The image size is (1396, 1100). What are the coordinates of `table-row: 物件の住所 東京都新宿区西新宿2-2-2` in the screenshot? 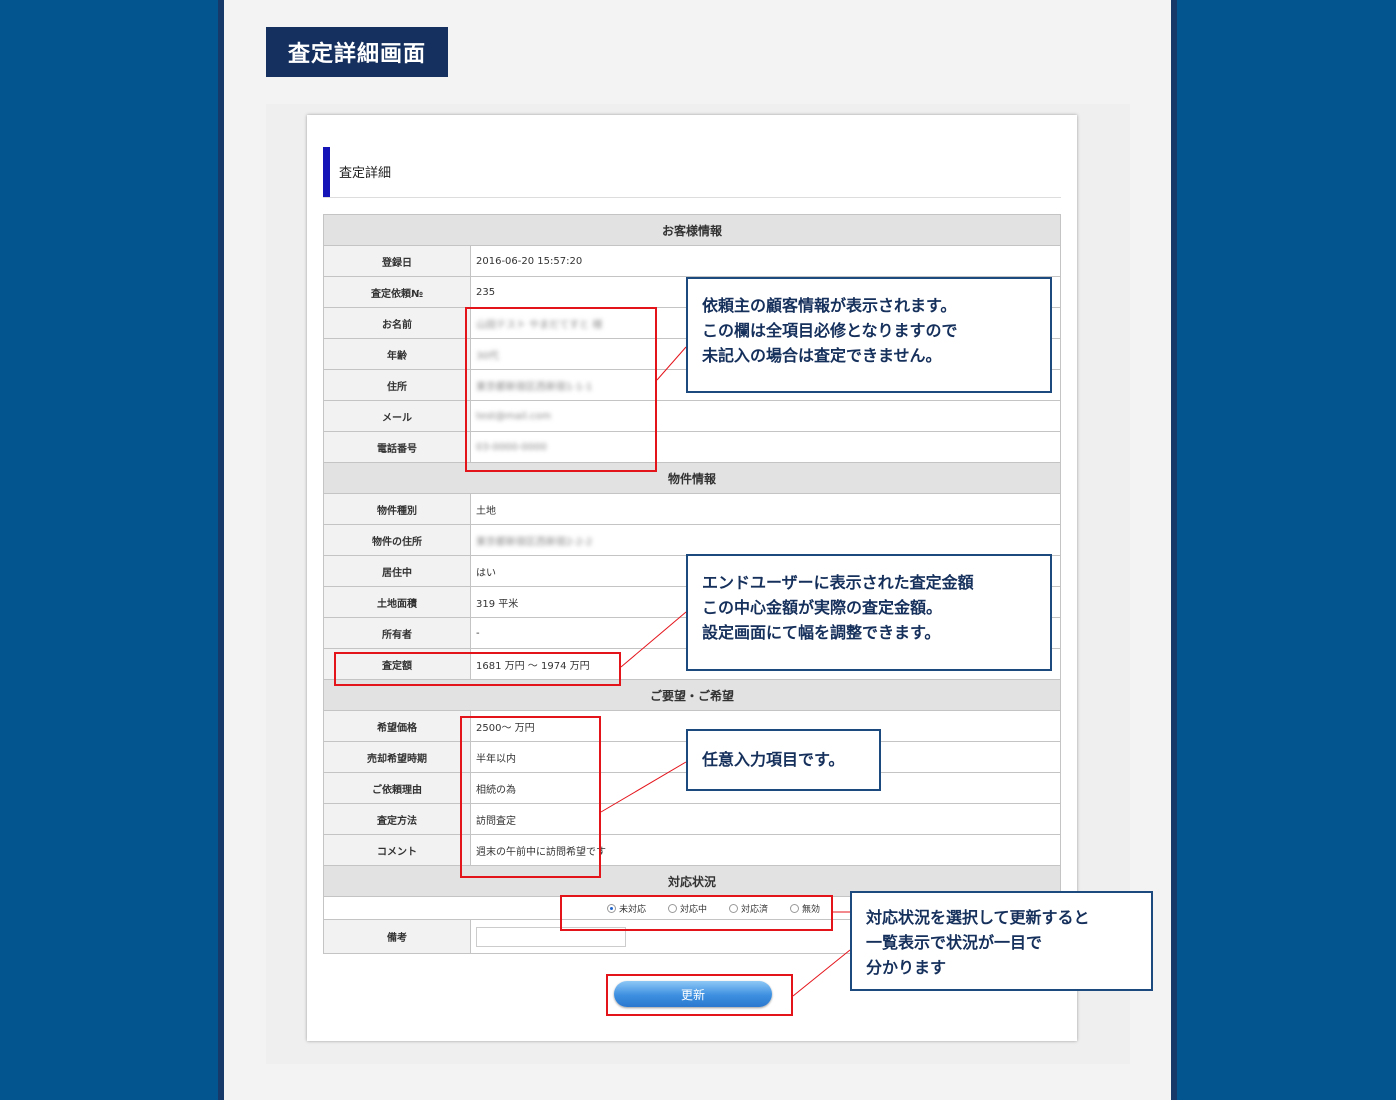 It's located at (692, 540).